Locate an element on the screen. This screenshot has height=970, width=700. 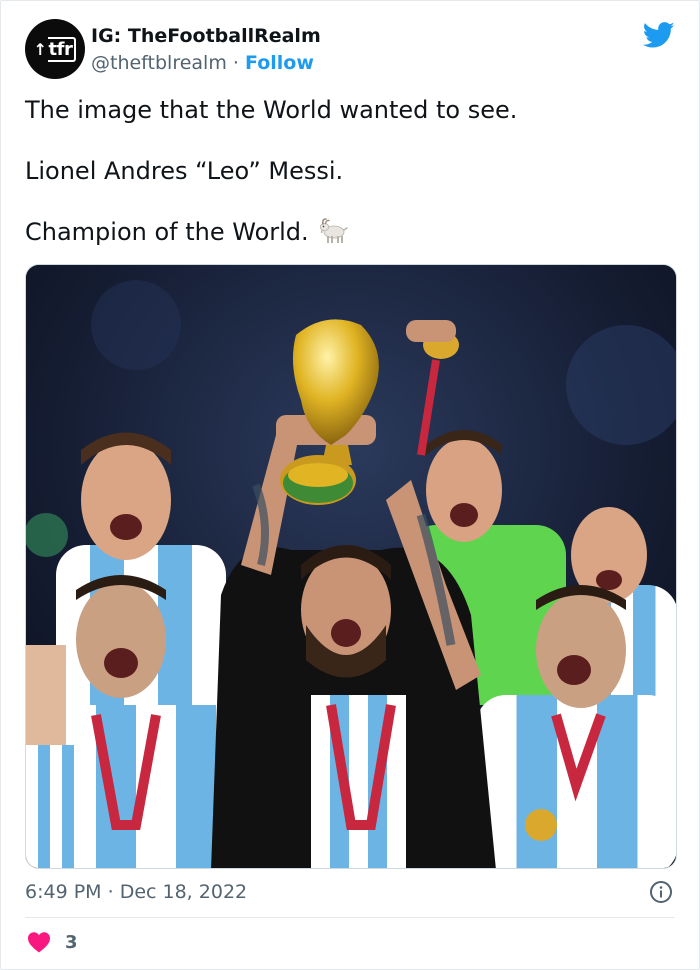
tweet-line-2: Lionel Andres “Leo” Messi. is located at coordinates (184, 171).